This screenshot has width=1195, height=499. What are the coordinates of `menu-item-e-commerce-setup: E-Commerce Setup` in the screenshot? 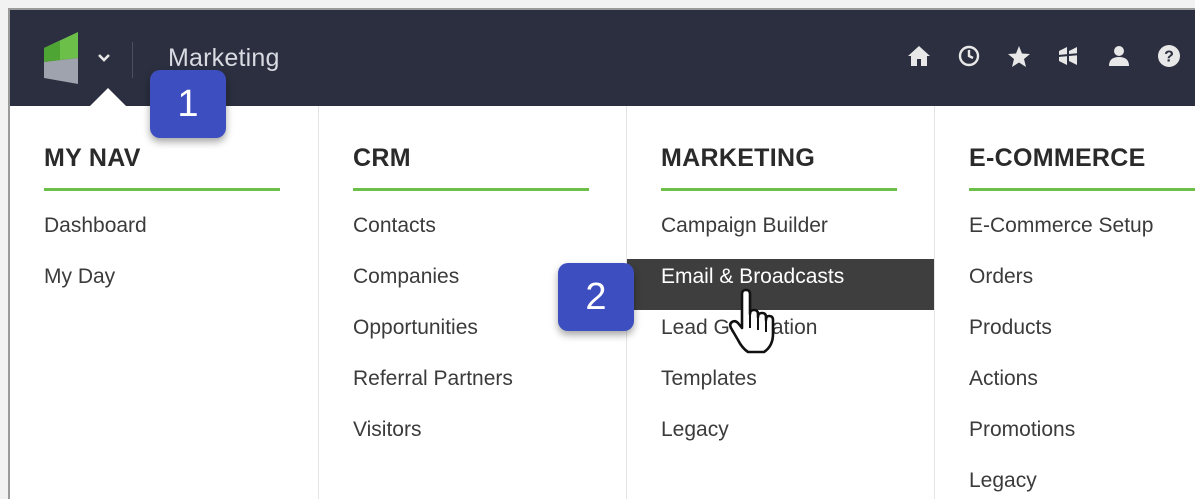 It's located at (1065, 233).